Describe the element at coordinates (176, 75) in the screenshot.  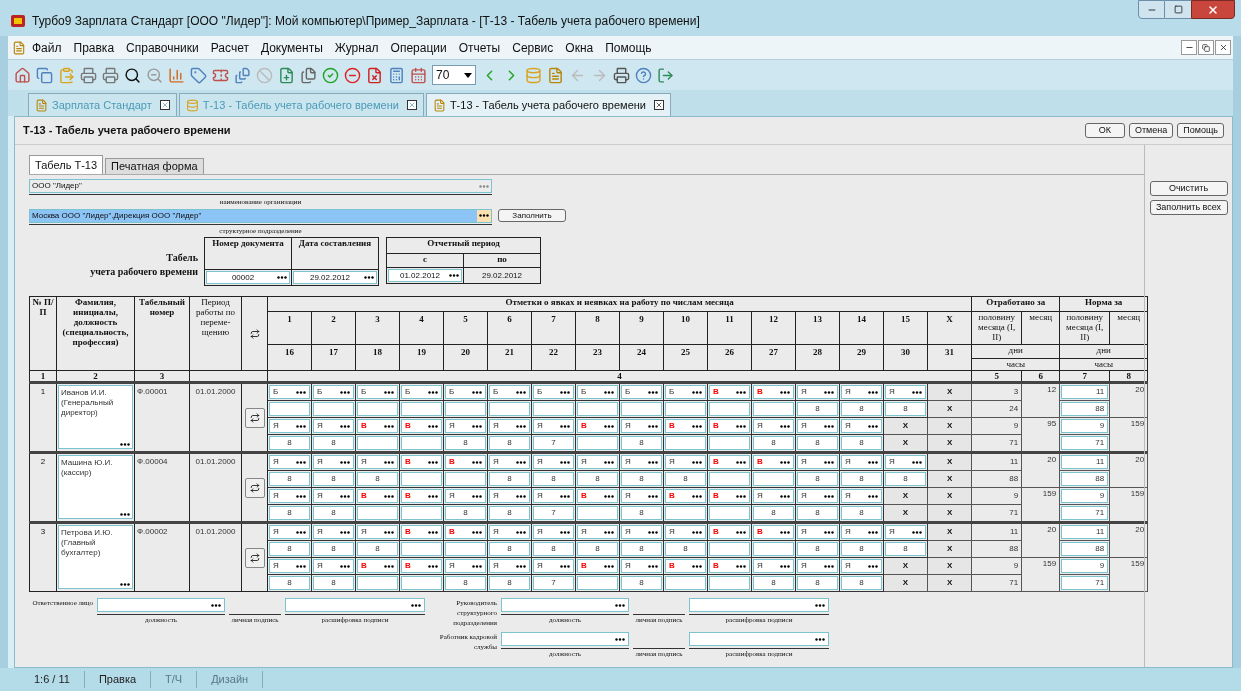
I see `bar-chart-icon` at that location.